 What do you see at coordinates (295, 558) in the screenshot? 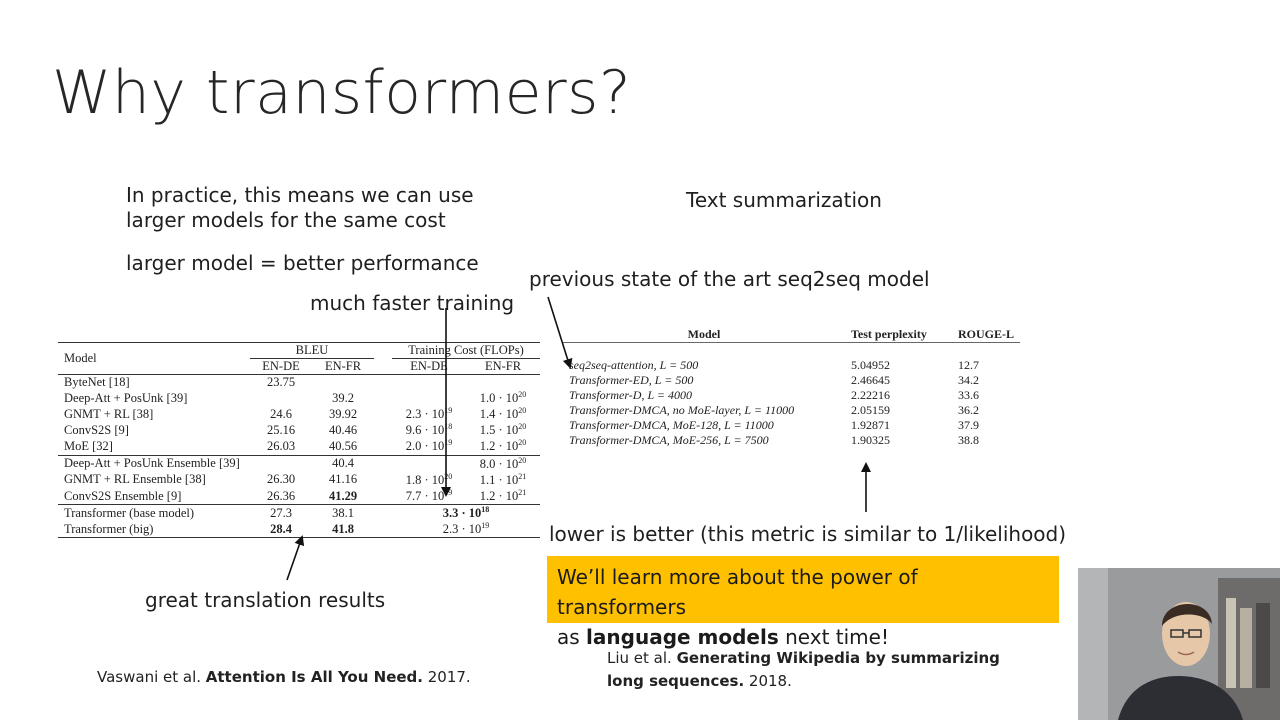
I see `translation-results-arrow` at bounding box center [295, 558].